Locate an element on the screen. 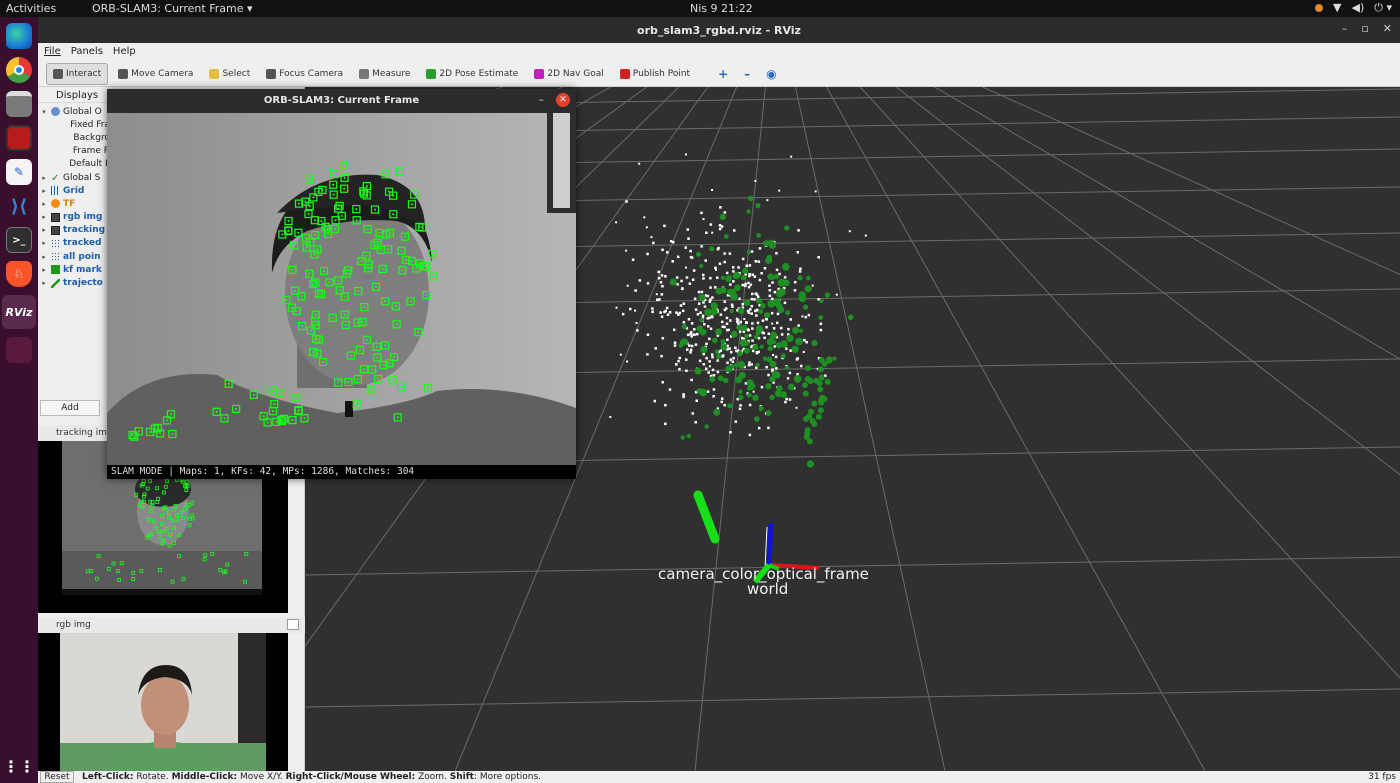  menu-file: File is located at coordinates (52, 53).